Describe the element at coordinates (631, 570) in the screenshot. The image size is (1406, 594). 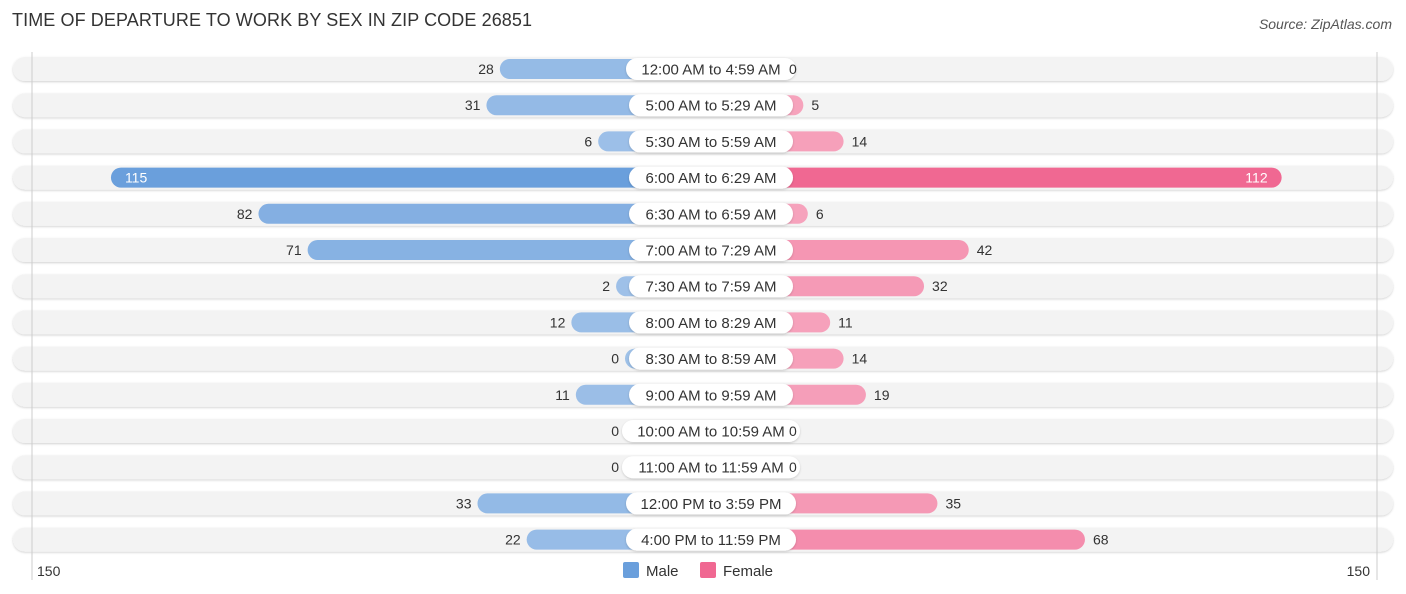
I see `legend-swatch-male` at that location.